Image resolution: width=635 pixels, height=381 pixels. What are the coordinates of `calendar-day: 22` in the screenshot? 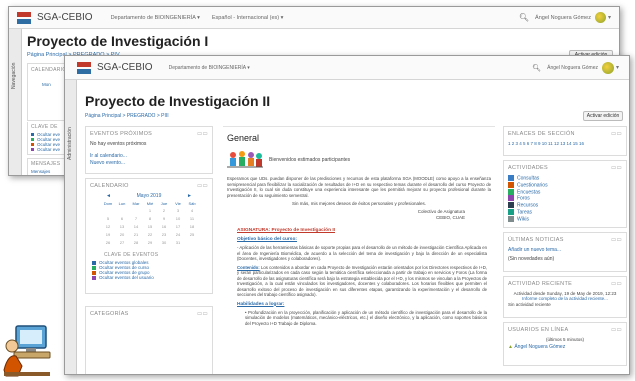 It's located at (150, 234).